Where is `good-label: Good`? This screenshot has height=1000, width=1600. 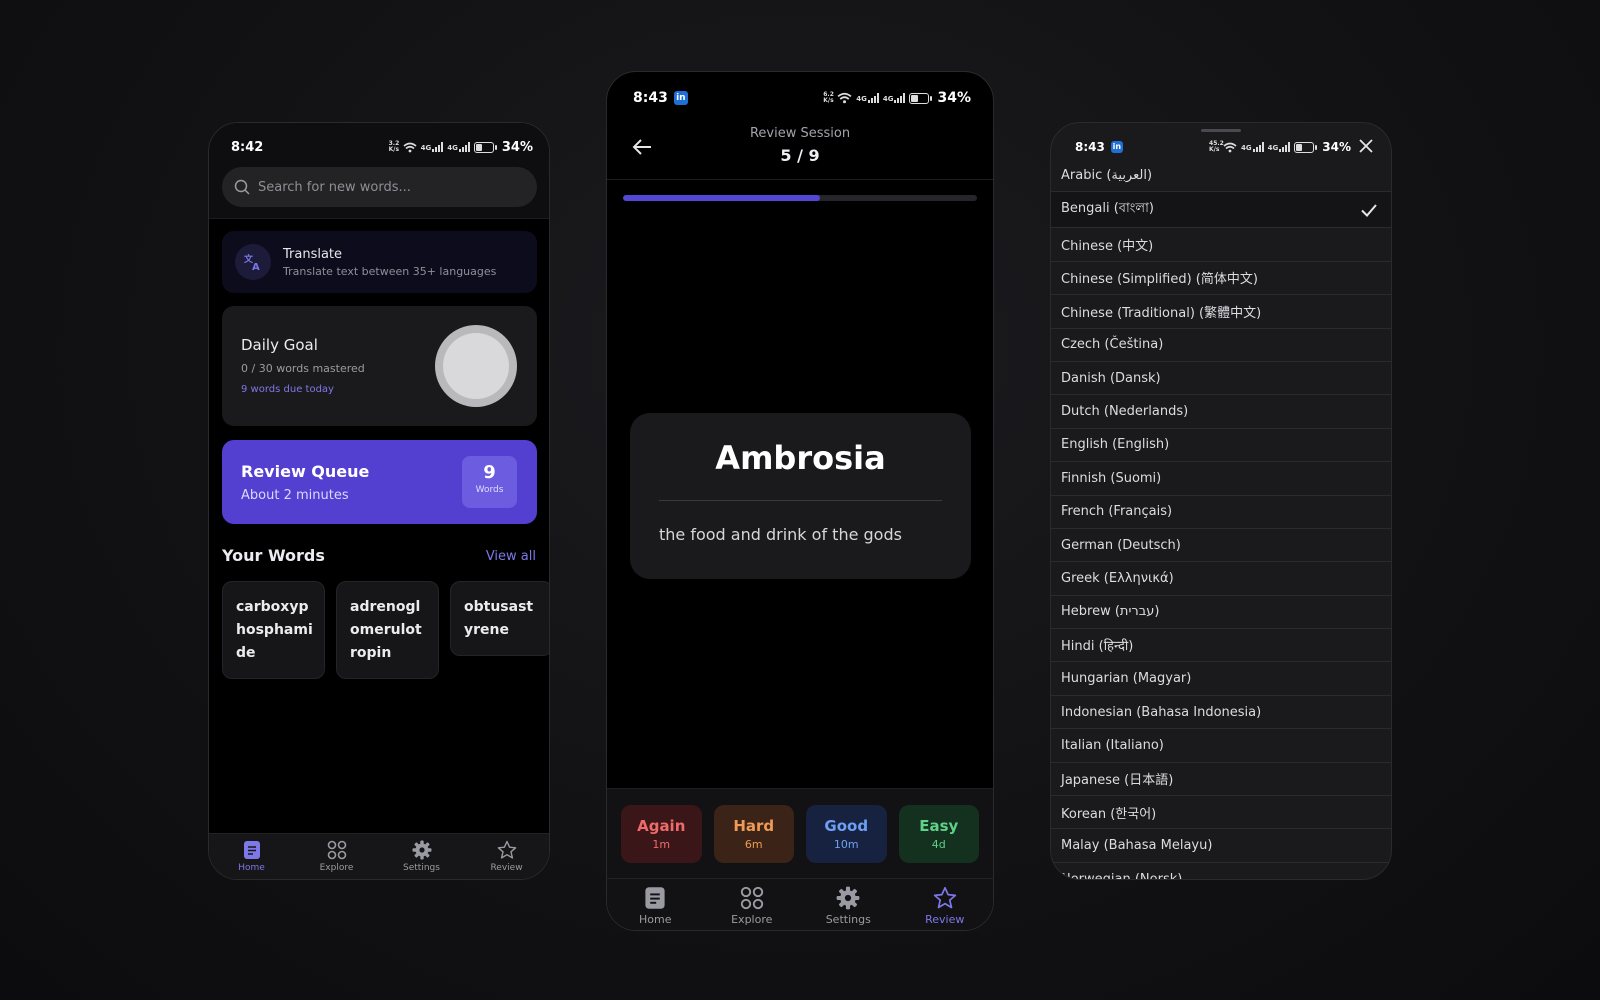
good-label: Good is located at coordinates (846, 826).